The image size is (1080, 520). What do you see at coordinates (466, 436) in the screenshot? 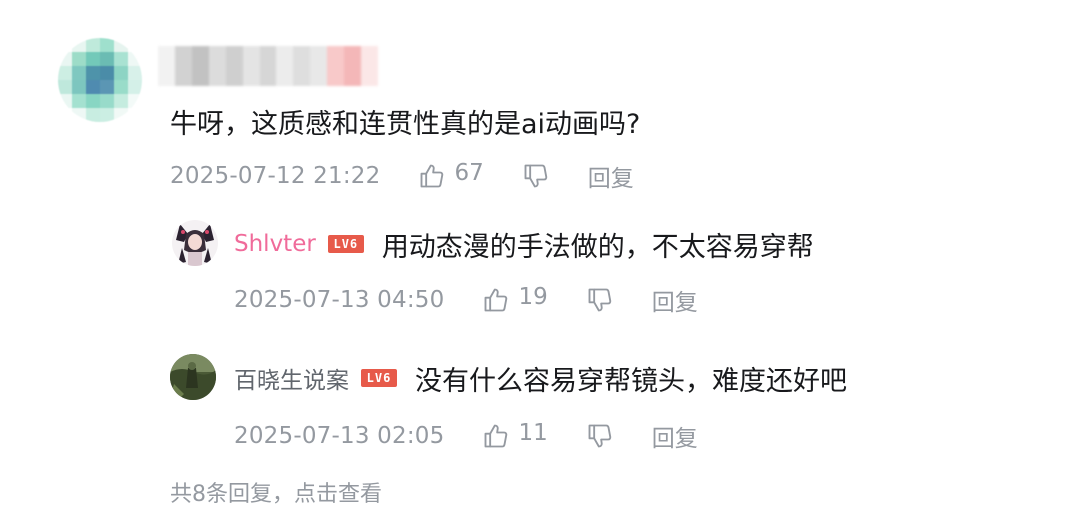
I see `reply-meta: 2025-07-13 02:05 11 回复` at bounding box center [466, 436].